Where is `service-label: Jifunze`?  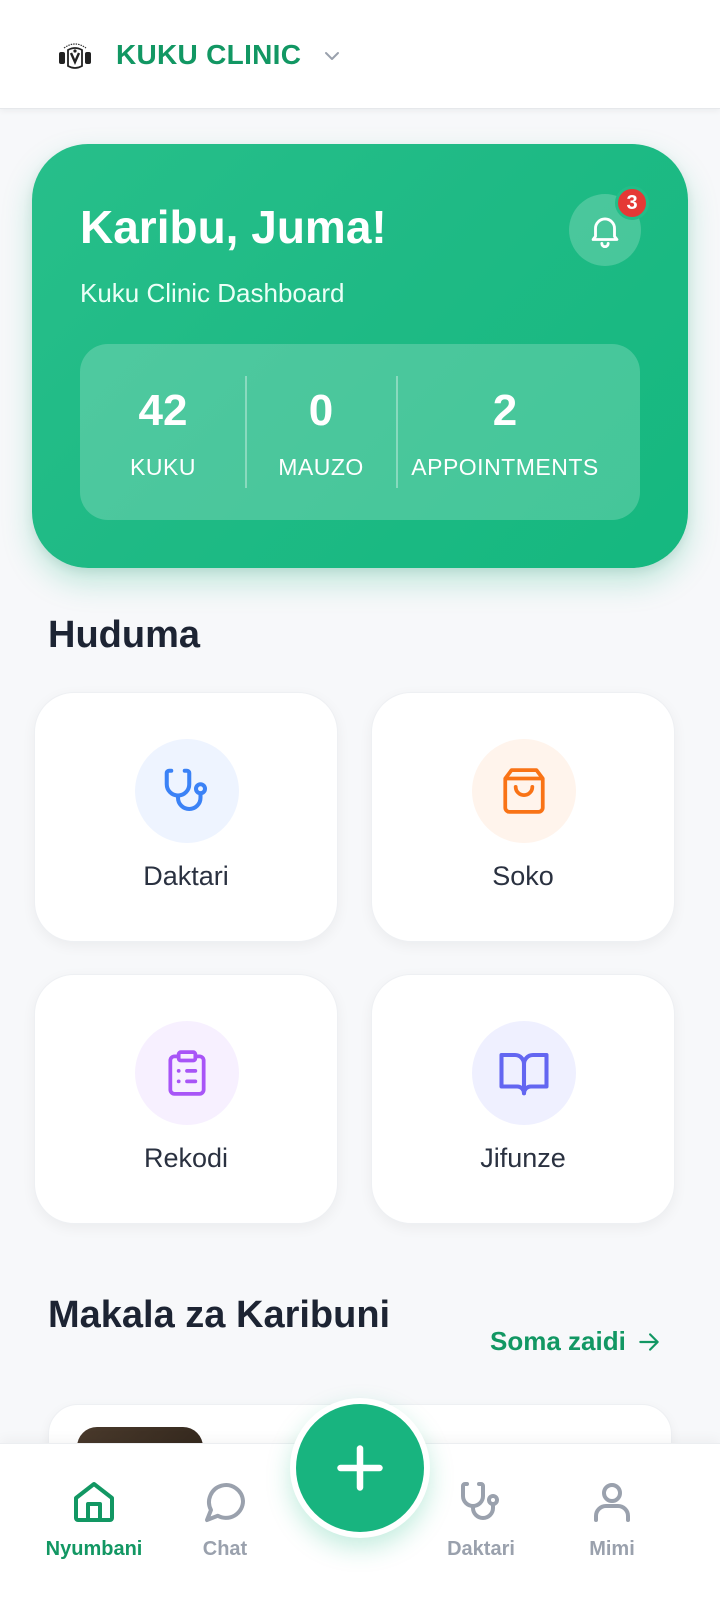 service-label: Jifunze is located at coordinates (523, 1158).